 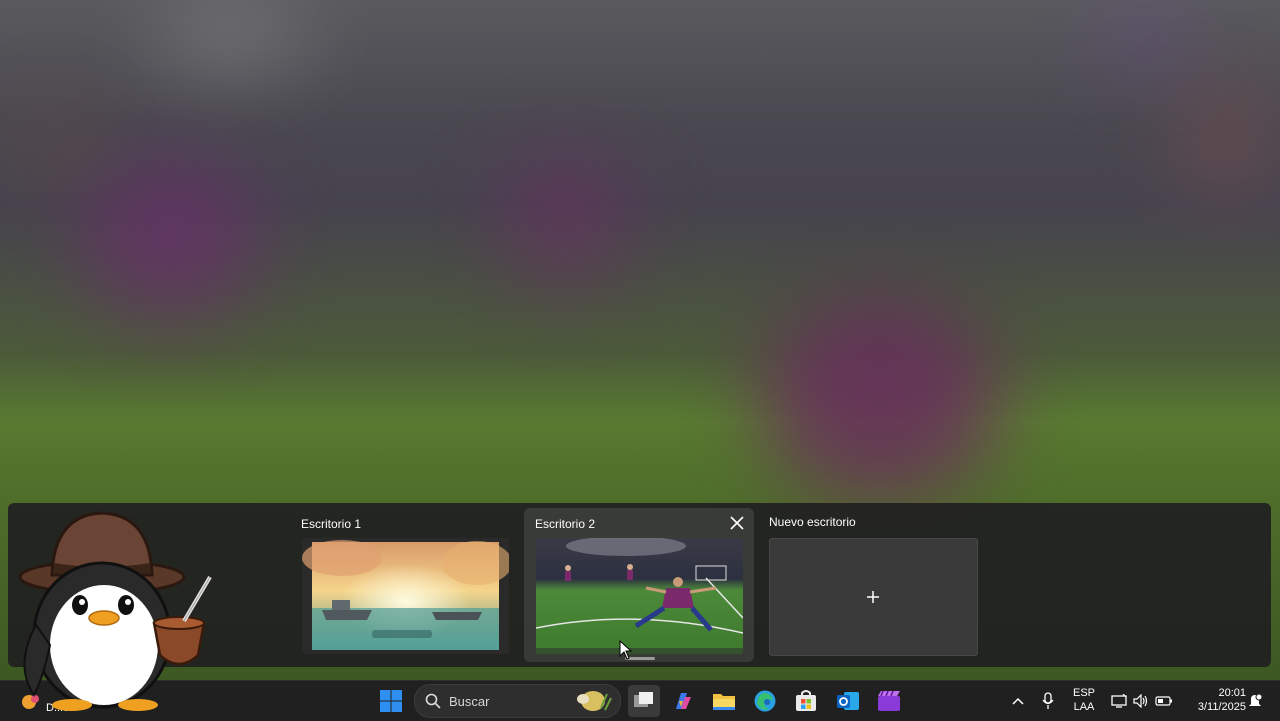 What do you see at coordinates (683, 701) in the screenshot?
I see `copilot-icon` at bounding box center [683, 701].